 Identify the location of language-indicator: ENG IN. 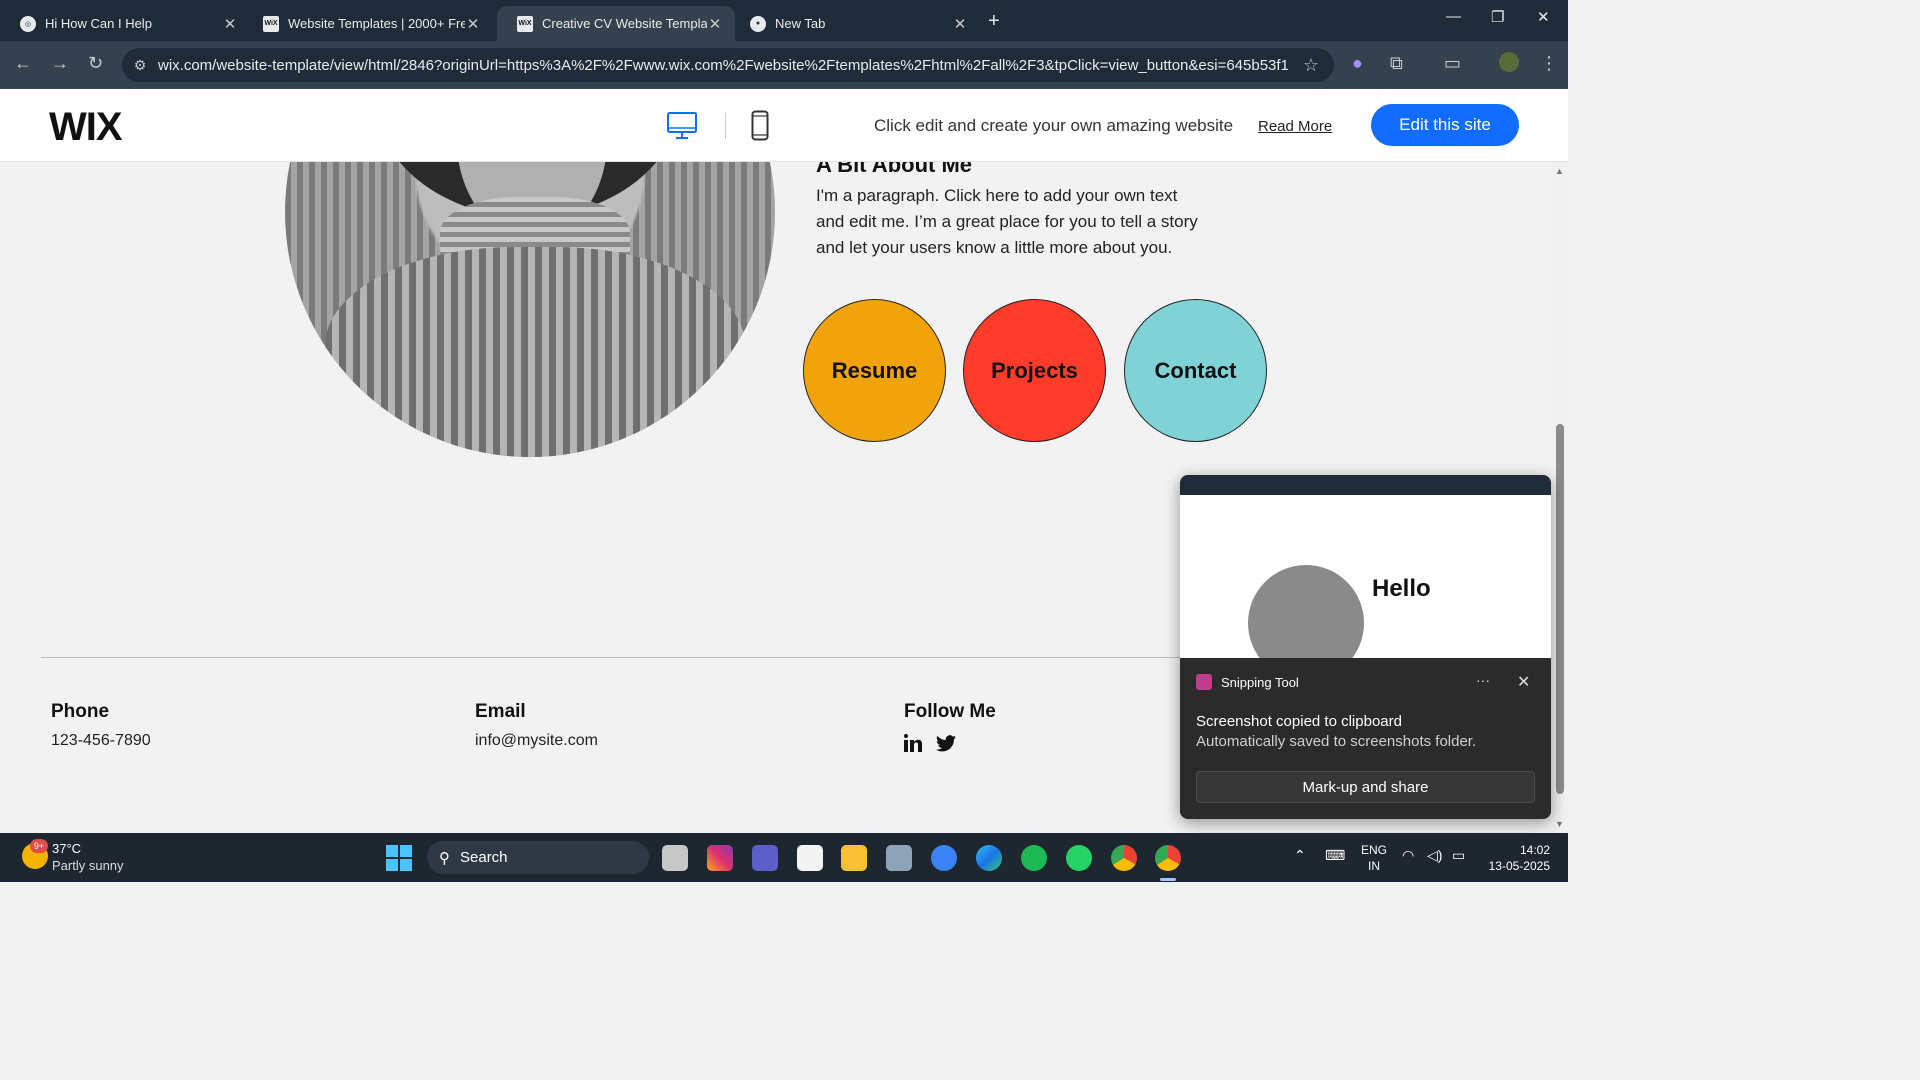
(1374, 858).